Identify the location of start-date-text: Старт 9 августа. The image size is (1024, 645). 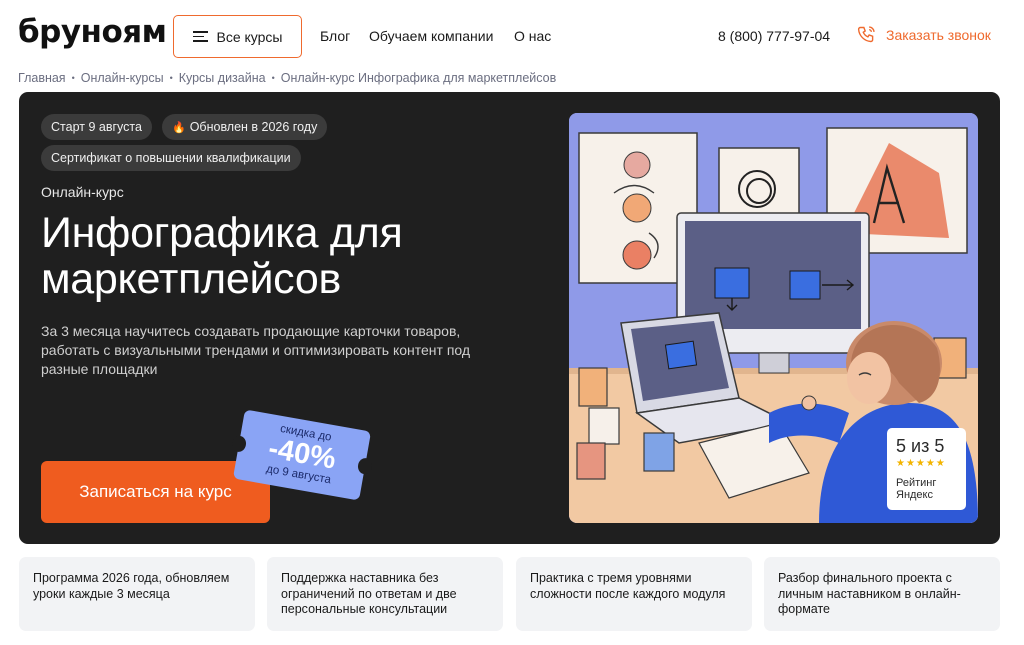
(96, 127).